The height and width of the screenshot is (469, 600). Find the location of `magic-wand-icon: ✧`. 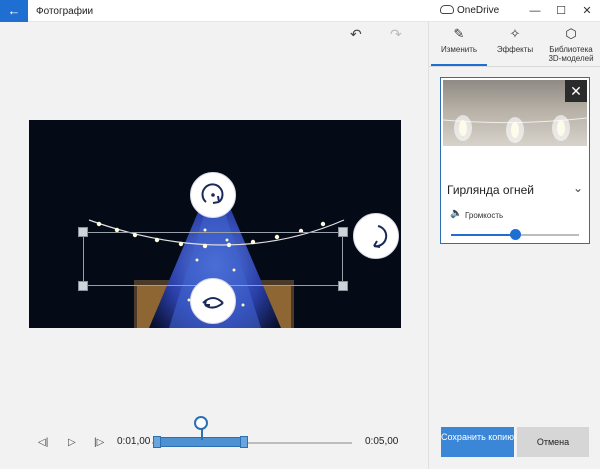

magic-wand-icon: ✧ is located at coordinates (515, 33).